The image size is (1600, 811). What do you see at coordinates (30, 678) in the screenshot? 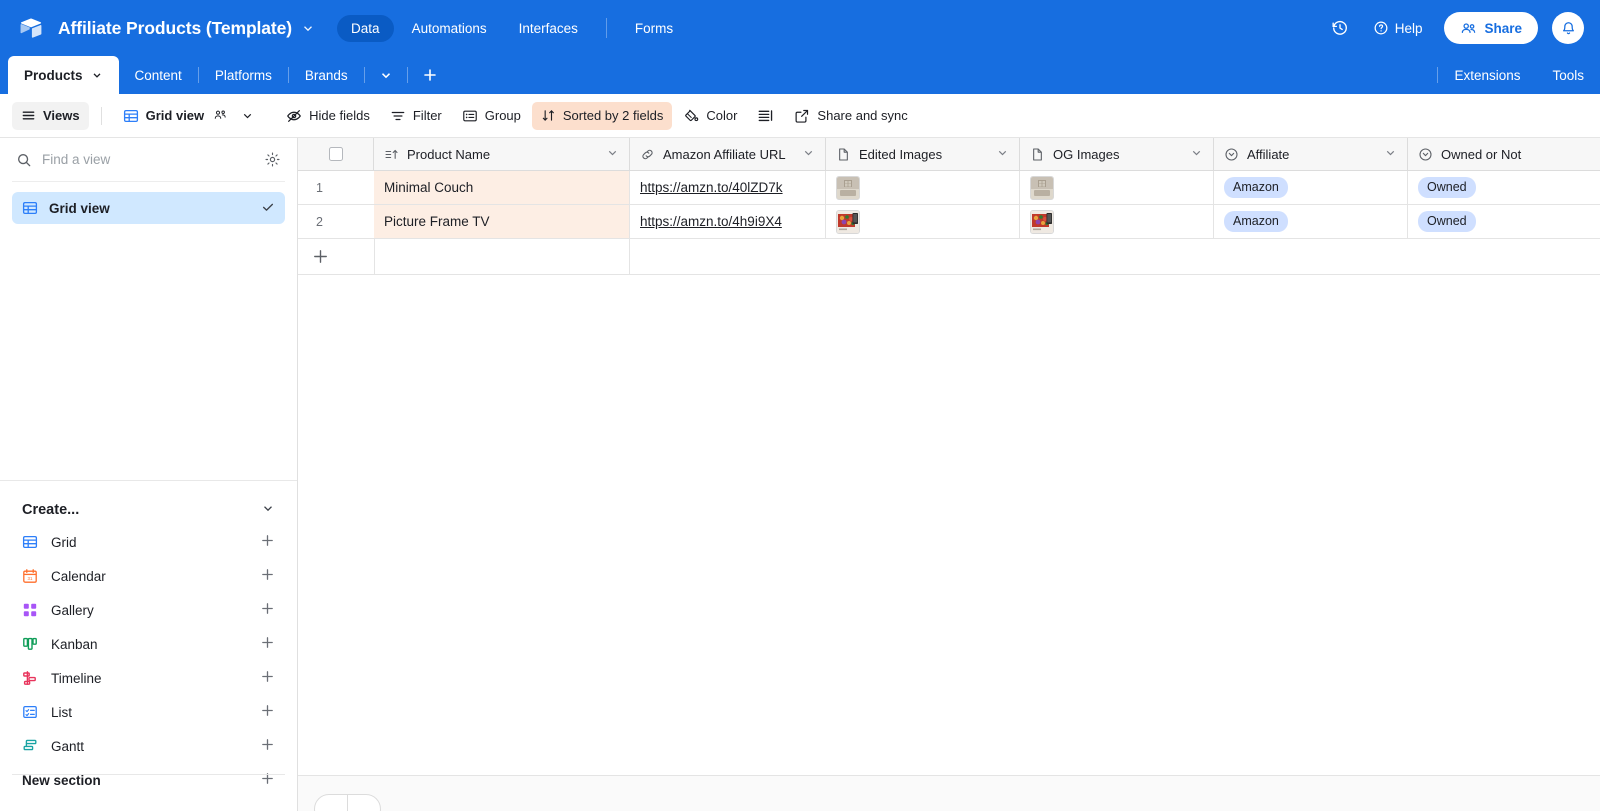
I see `timeline-icon` at bounding box center [30, 678].